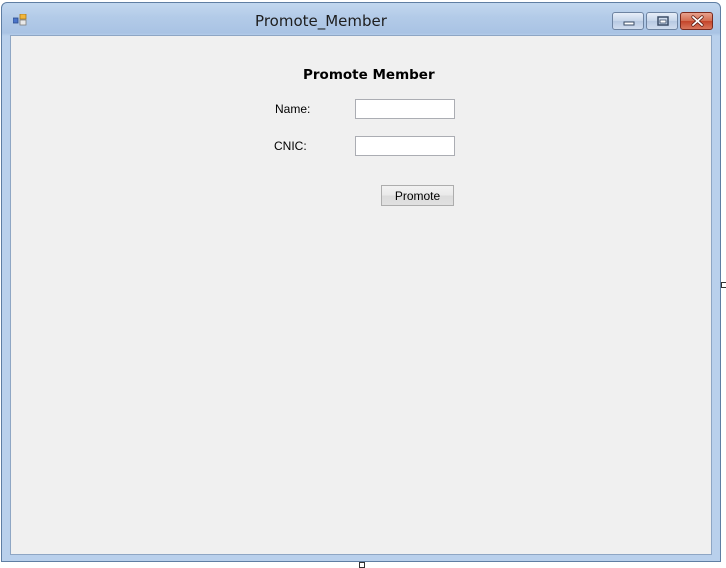  What do you see at coordinates (362, 565) in the screenshot?
I see `resize-handle-bottom` at bounding box center [362, 565].